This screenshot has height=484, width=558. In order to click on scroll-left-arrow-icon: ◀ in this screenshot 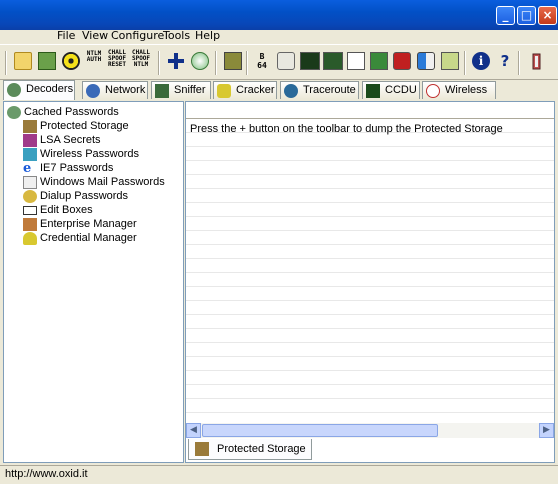, I will do `click(193, 430)`.